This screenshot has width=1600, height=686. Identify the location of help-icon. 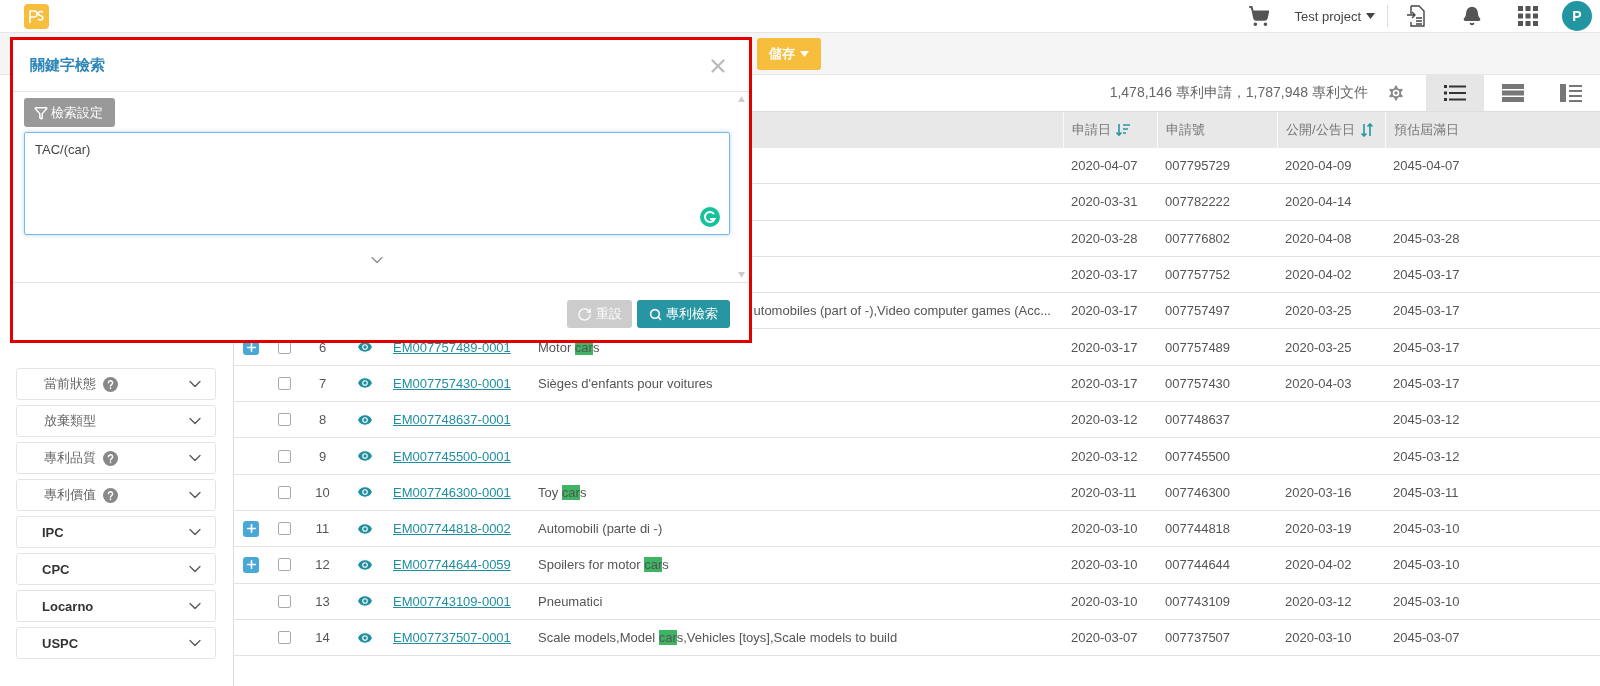
(110, 458).